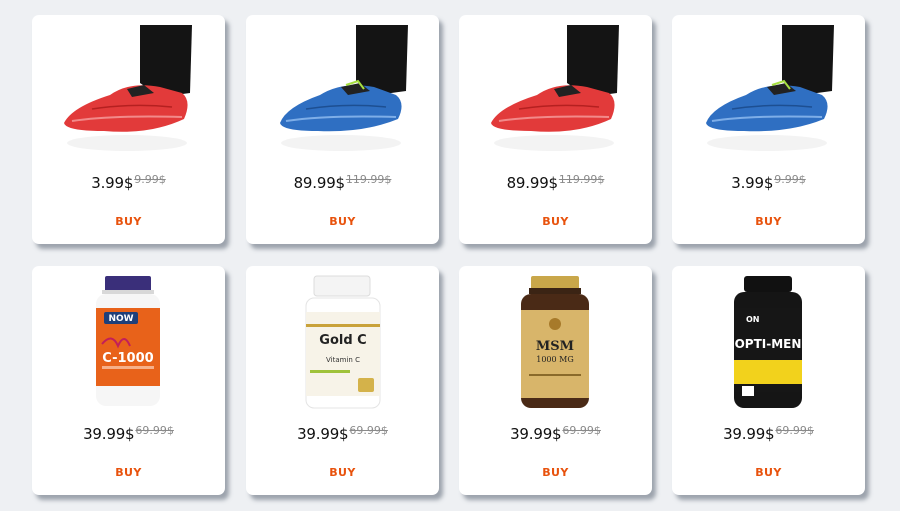  I want to click on vitamin-c-bottle-image: NOW C-1000, so click(128, 344).